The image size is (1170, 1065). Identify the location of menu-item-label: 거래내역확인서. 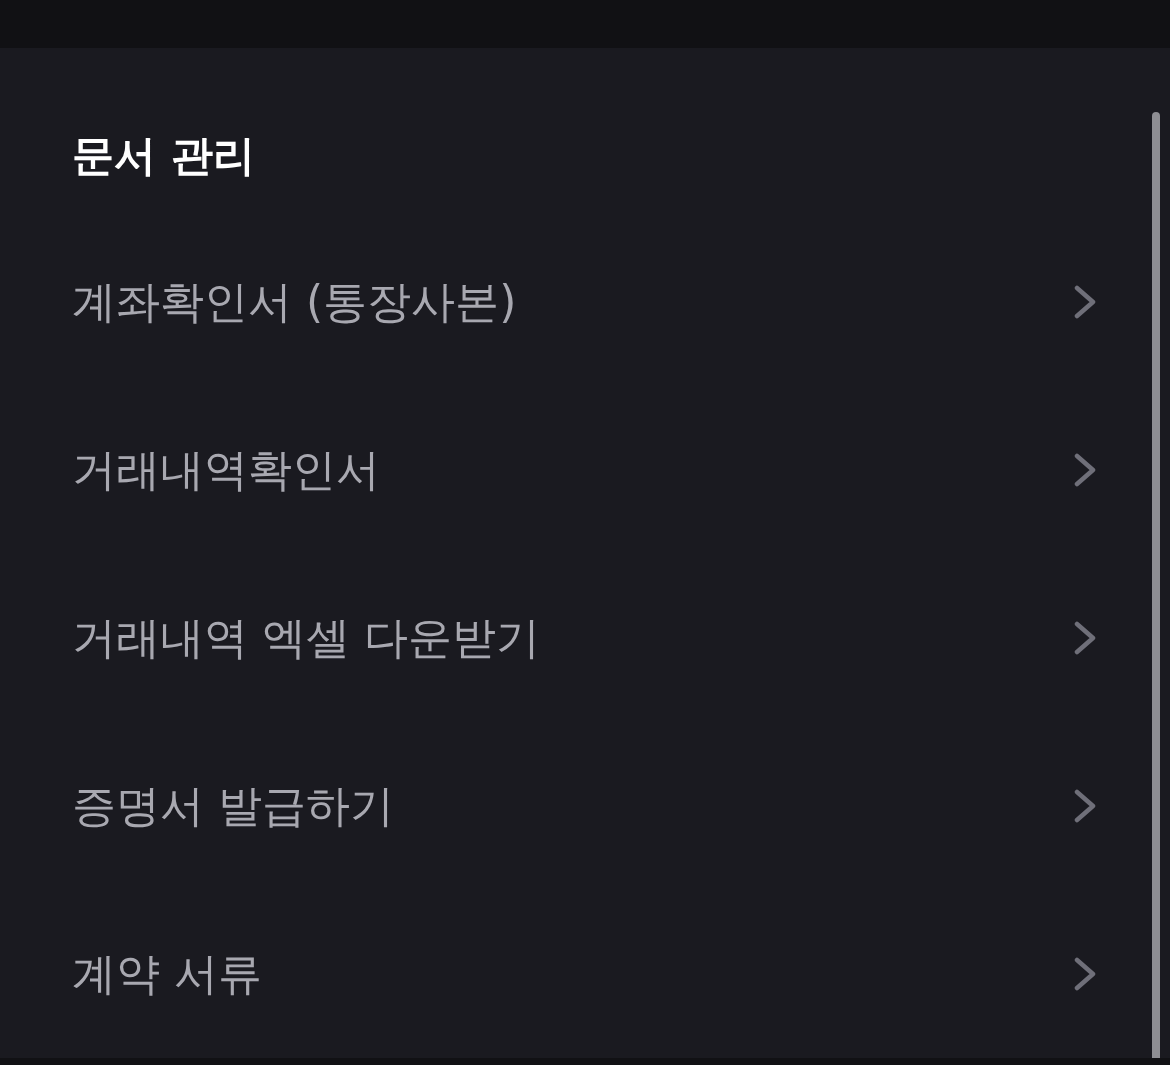
(226, 470).